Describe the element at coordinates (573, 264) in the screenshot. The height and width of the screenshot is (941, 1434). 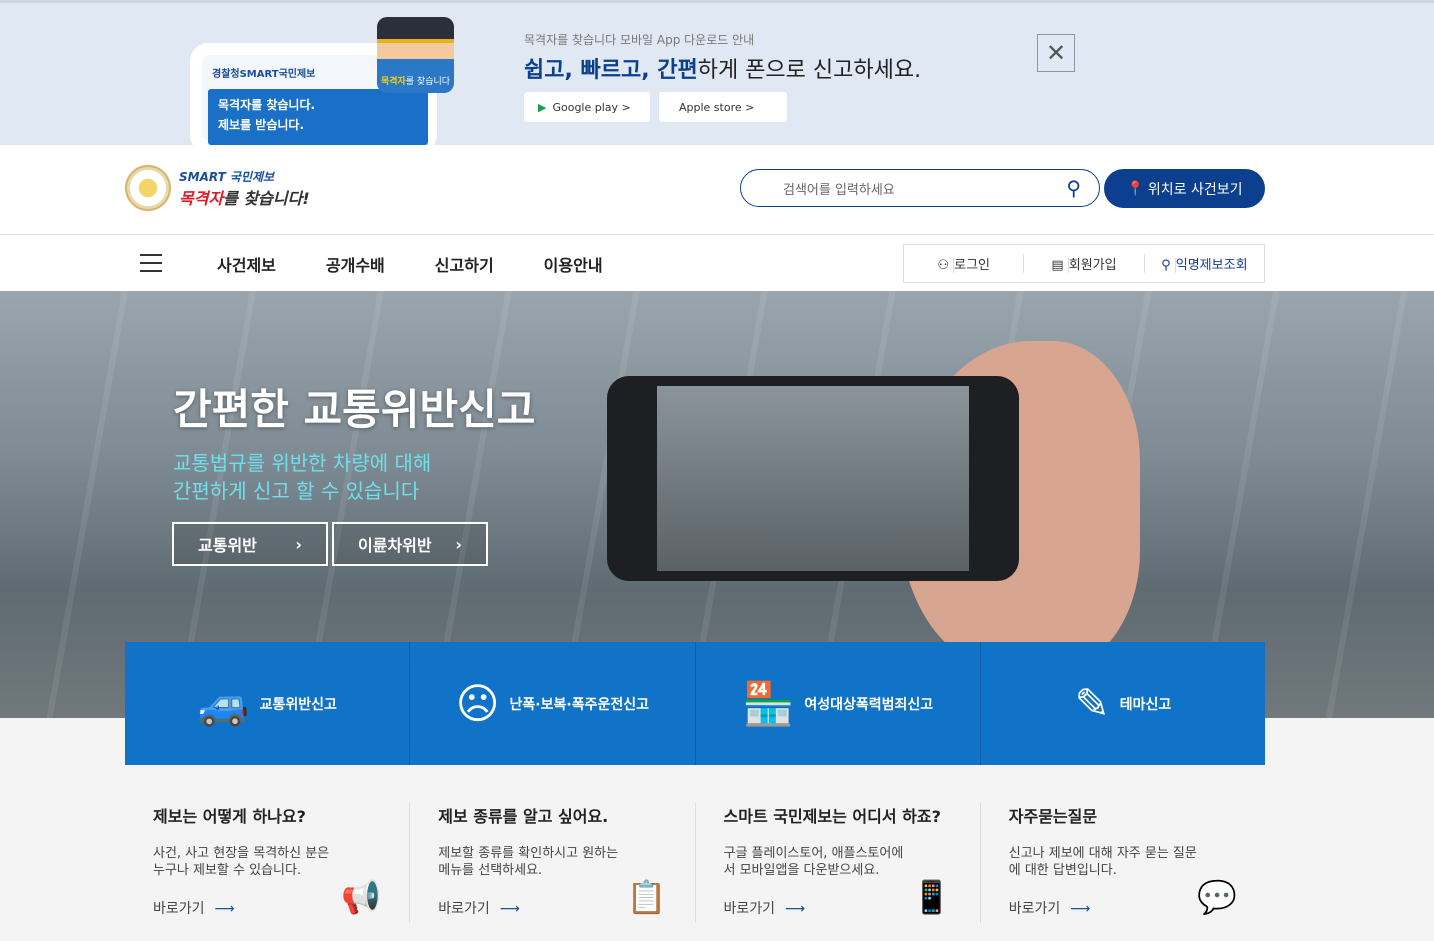
I see `nav-item-guide: 이용안내` at that location.